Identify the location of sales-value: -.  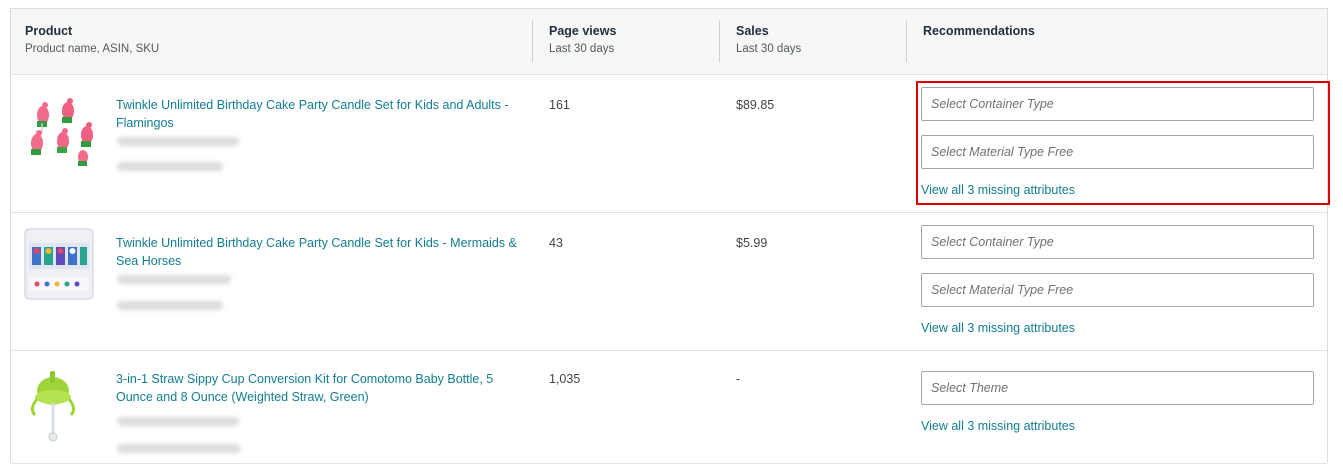
(738, 379).